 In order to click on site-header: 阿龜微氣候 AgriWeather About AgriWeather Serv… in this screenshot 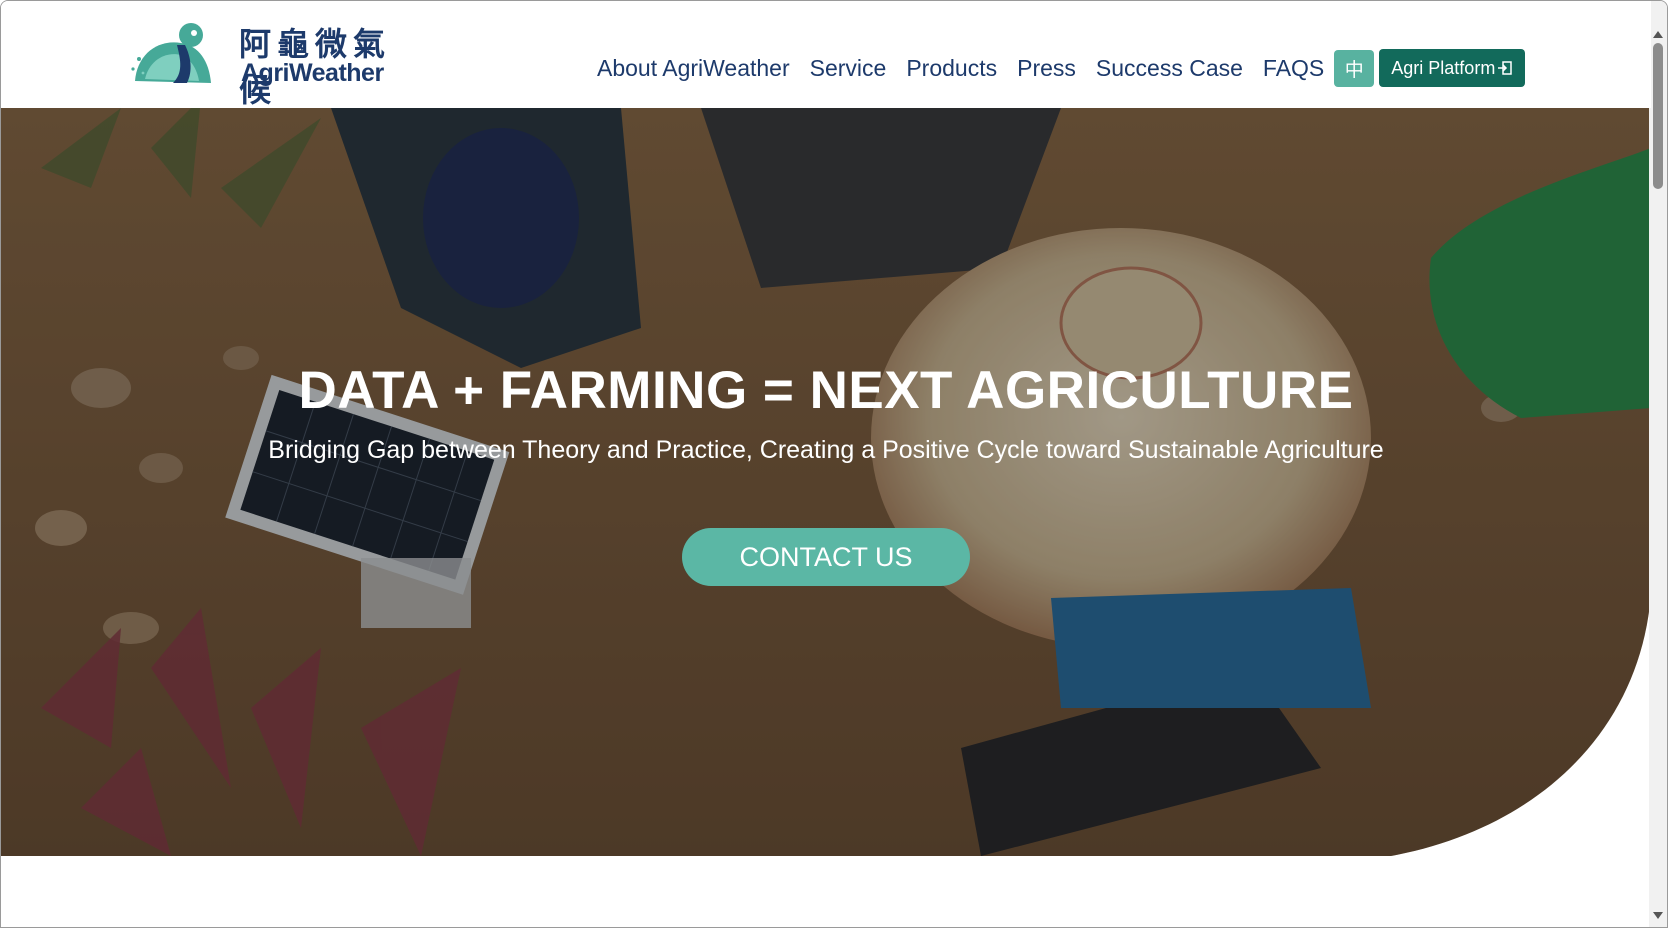, I will do `click(826, 55)`.